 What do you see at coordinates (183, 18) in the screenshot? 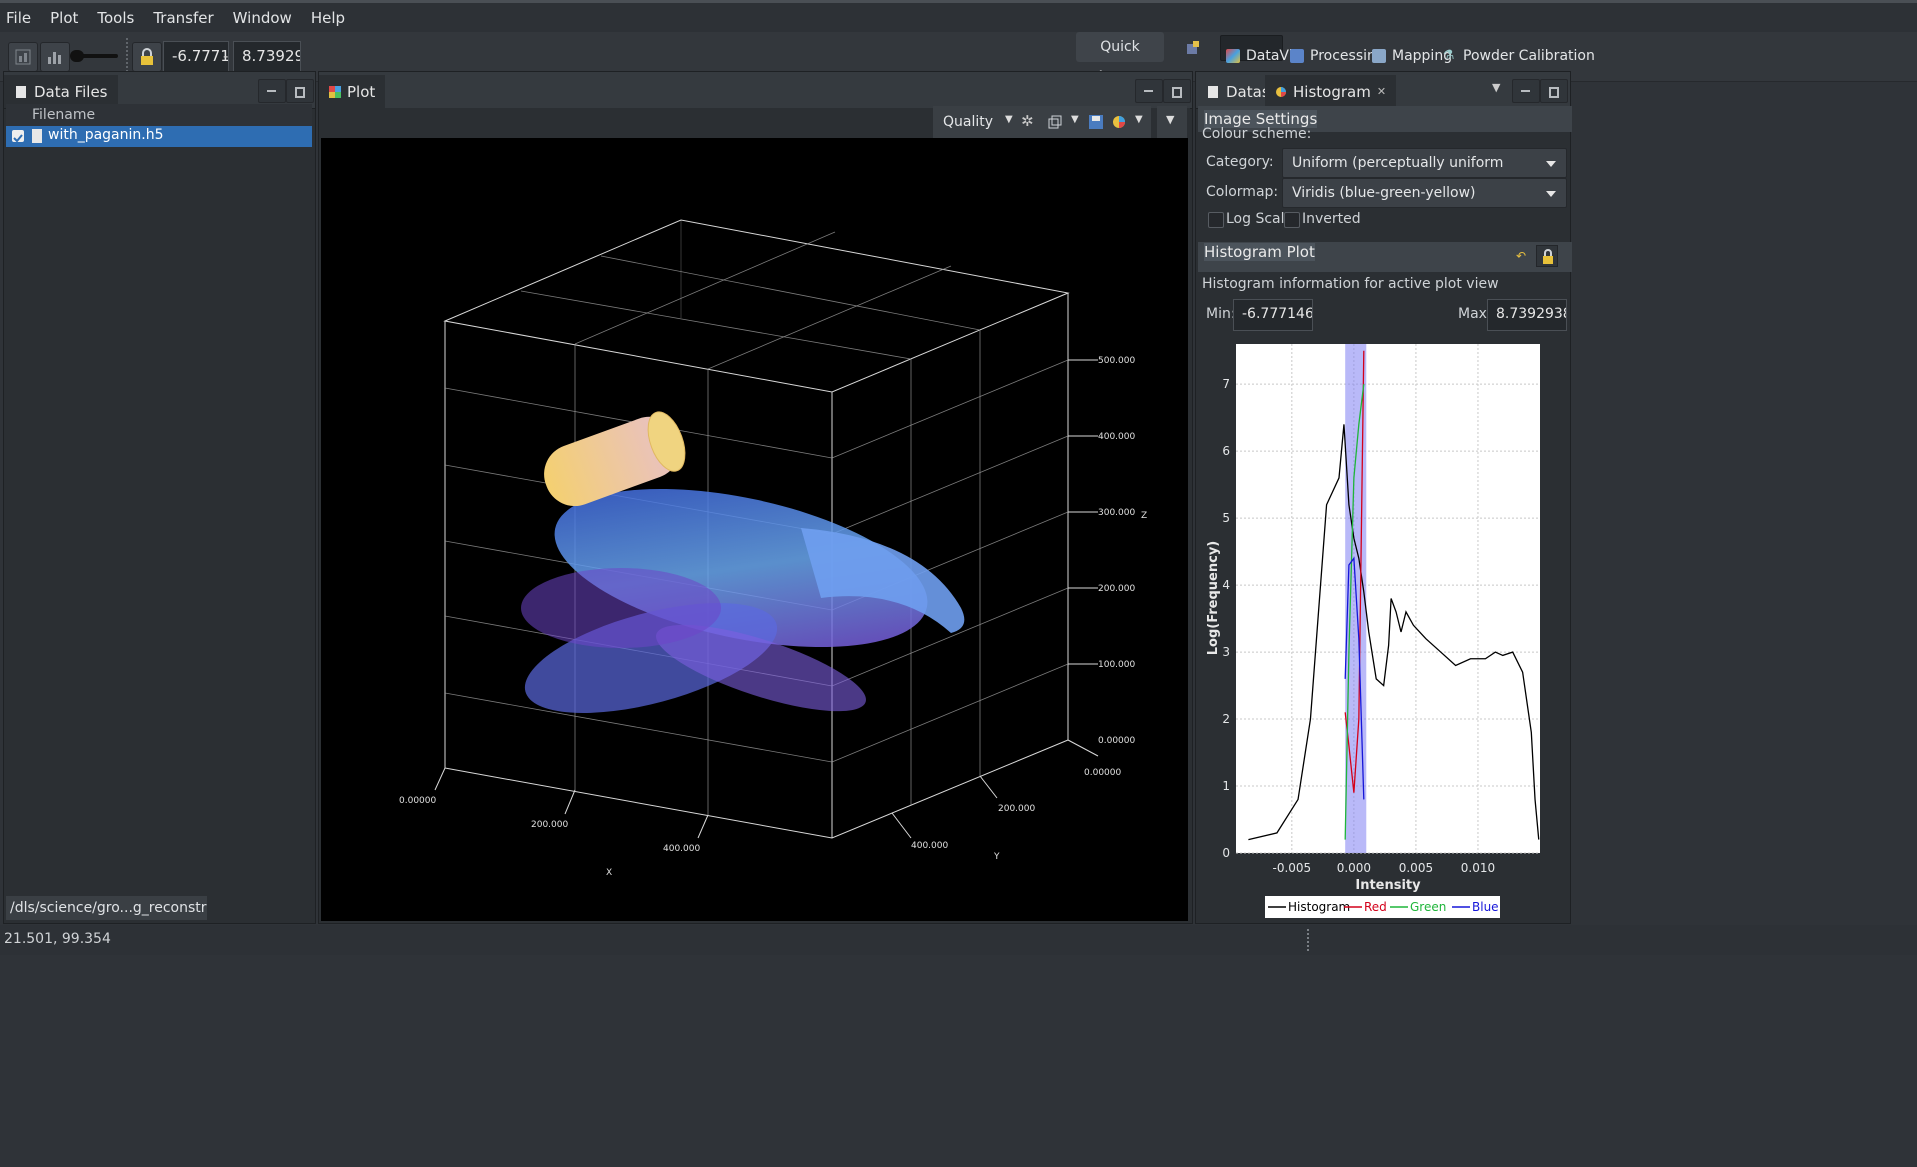
I see `menu-transfer: Transfer` at bounding box center [183, 18].